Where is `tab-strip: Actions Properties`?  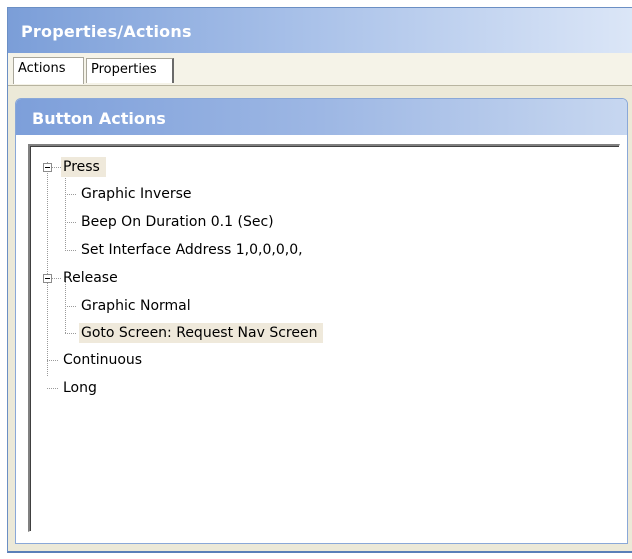 tab-strip: Actions Properties is located at coordinates (320, 69).